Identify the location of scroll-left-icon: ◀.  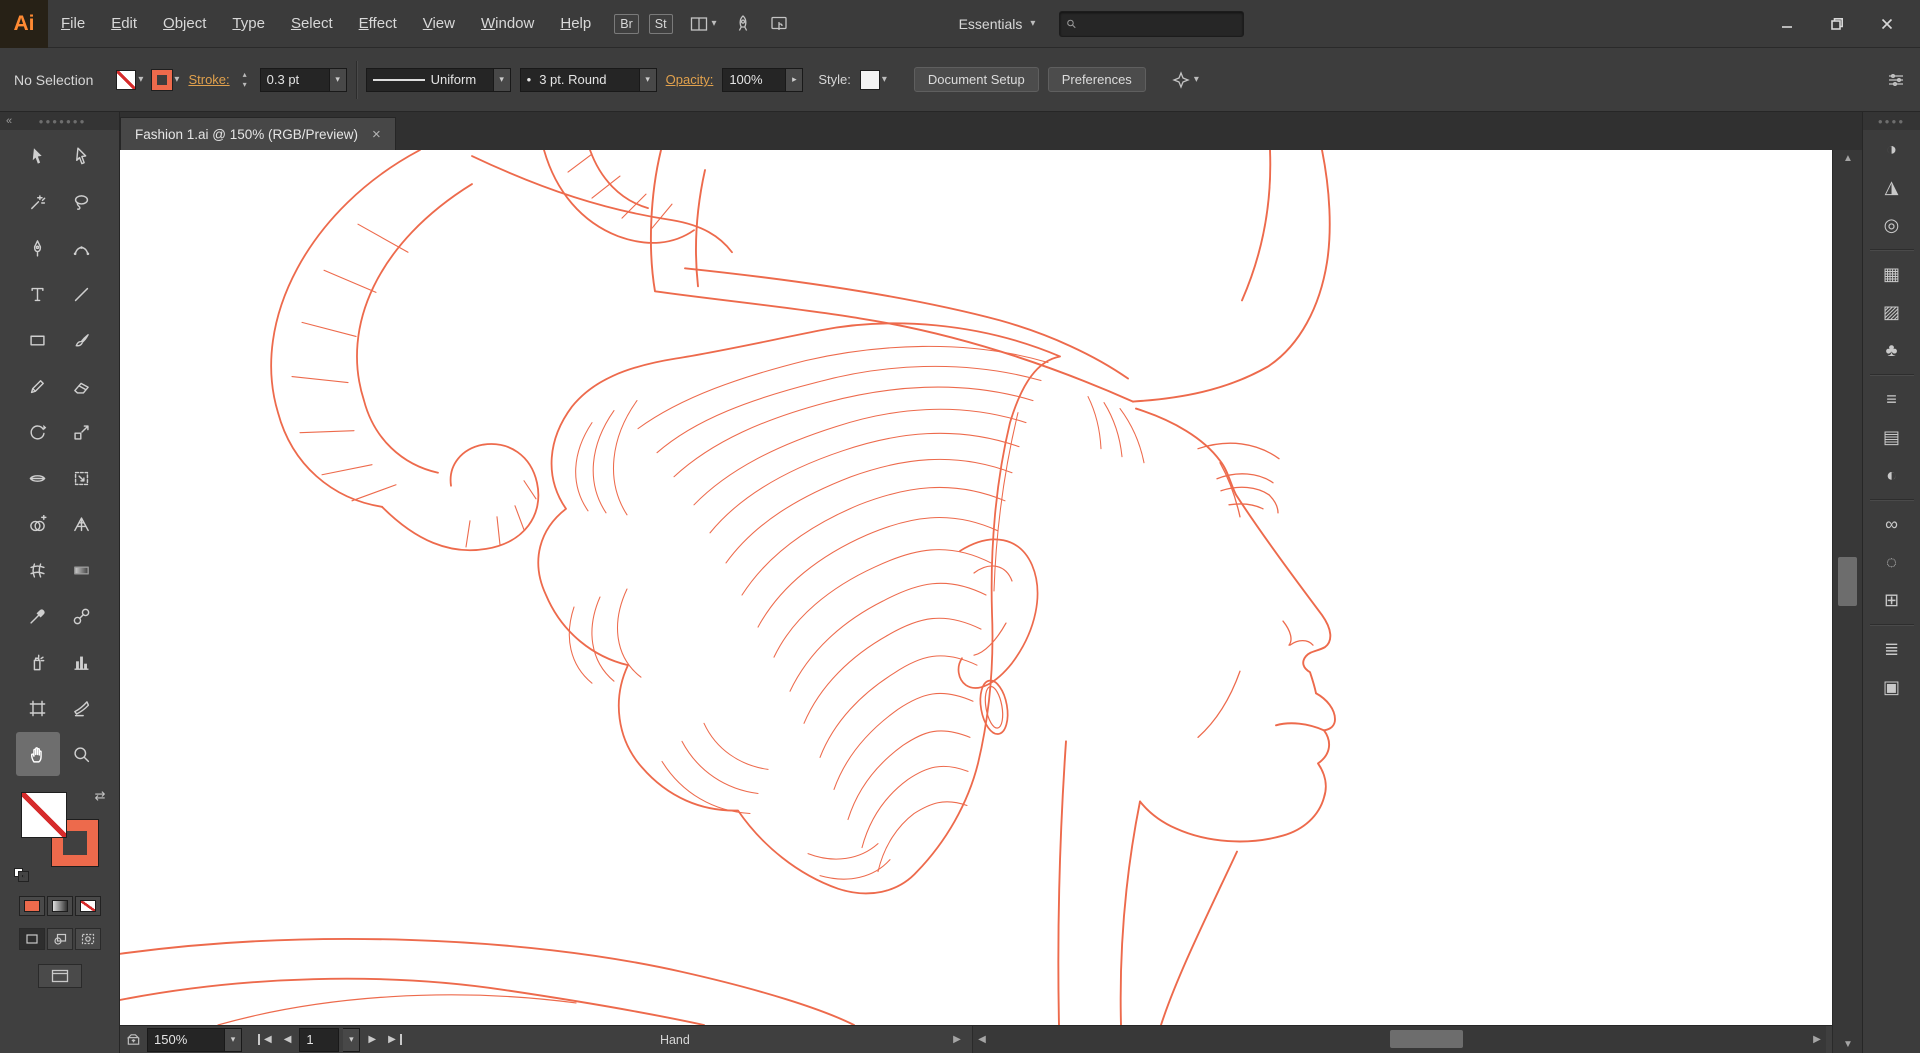
(982, 1039).